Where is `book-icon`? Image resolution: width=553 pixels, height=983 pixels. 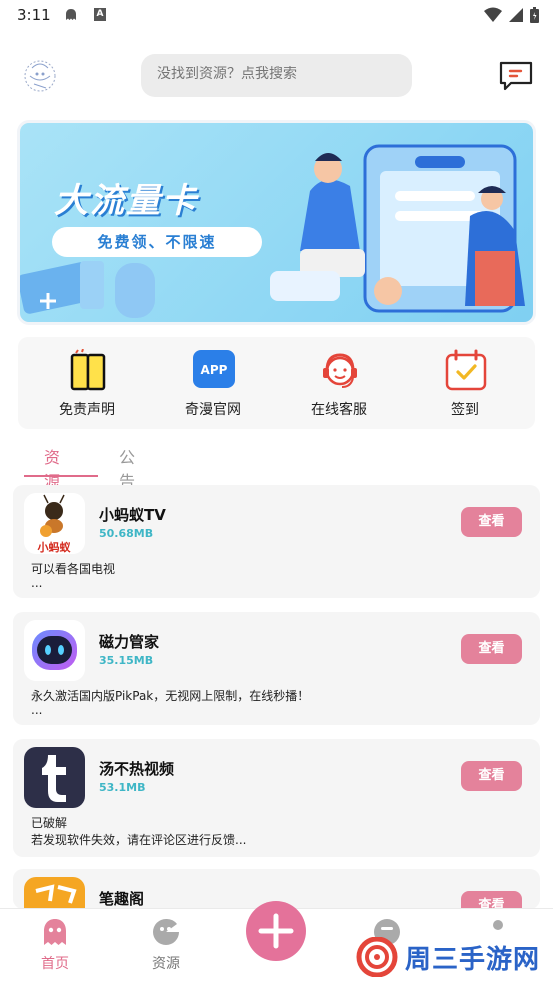
book-icon is located at coordinates (88, 370).